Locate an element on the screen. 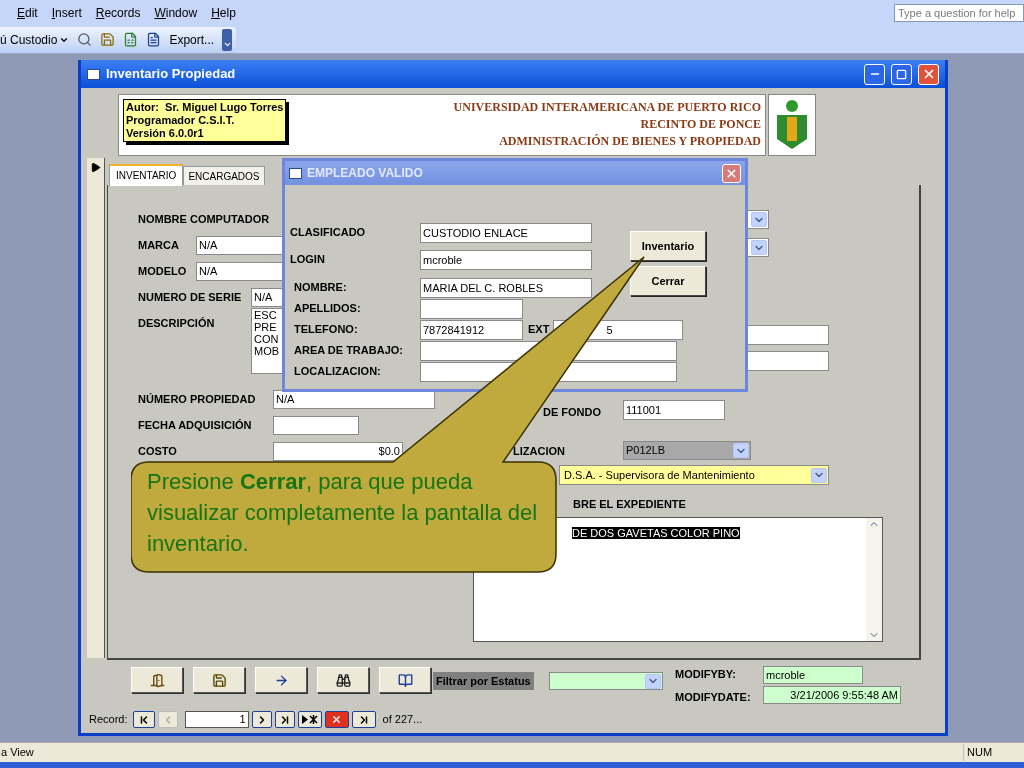 The width and height of the screenshot is (1024, 768). dialog-title: EMPLEADO VALIDO is located at coordinates (365, 173).